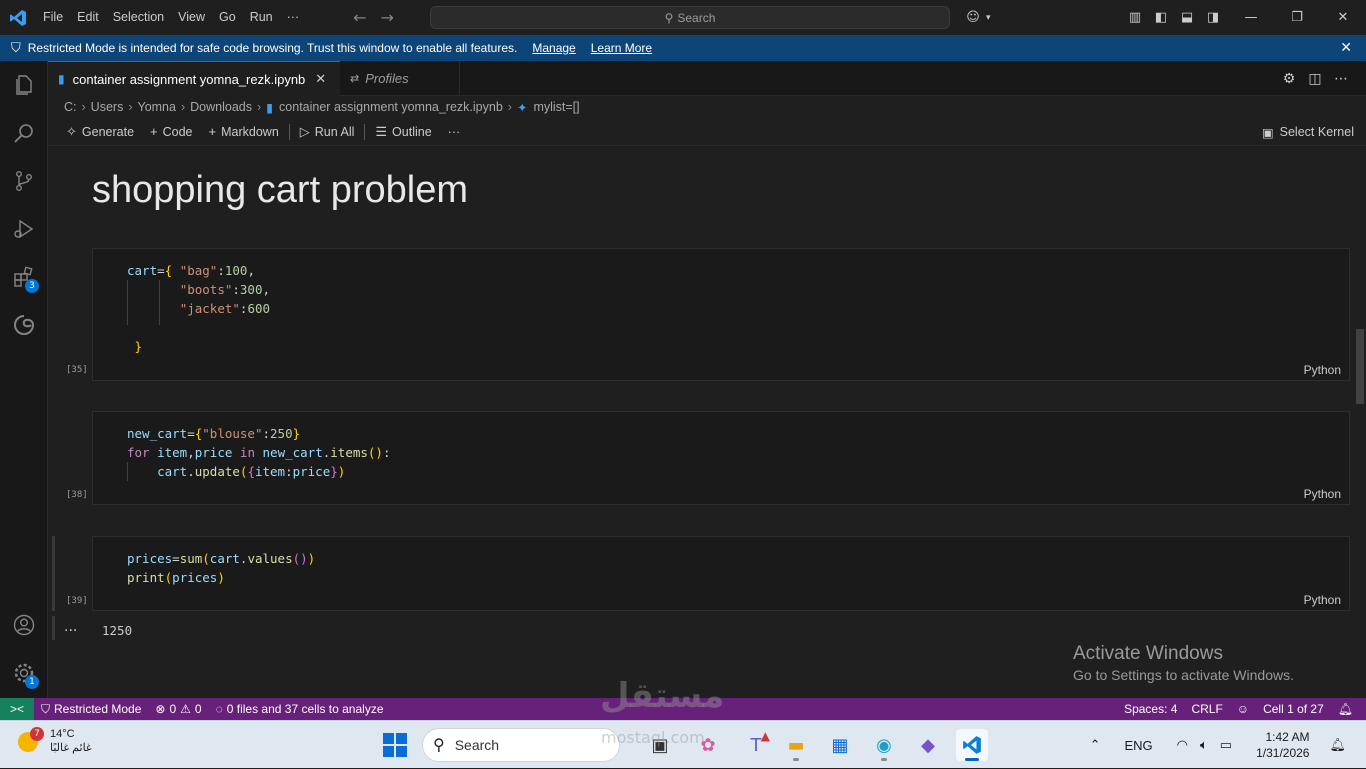  I want to click on breadcrumb-item: Downloads, so click(221, 107).